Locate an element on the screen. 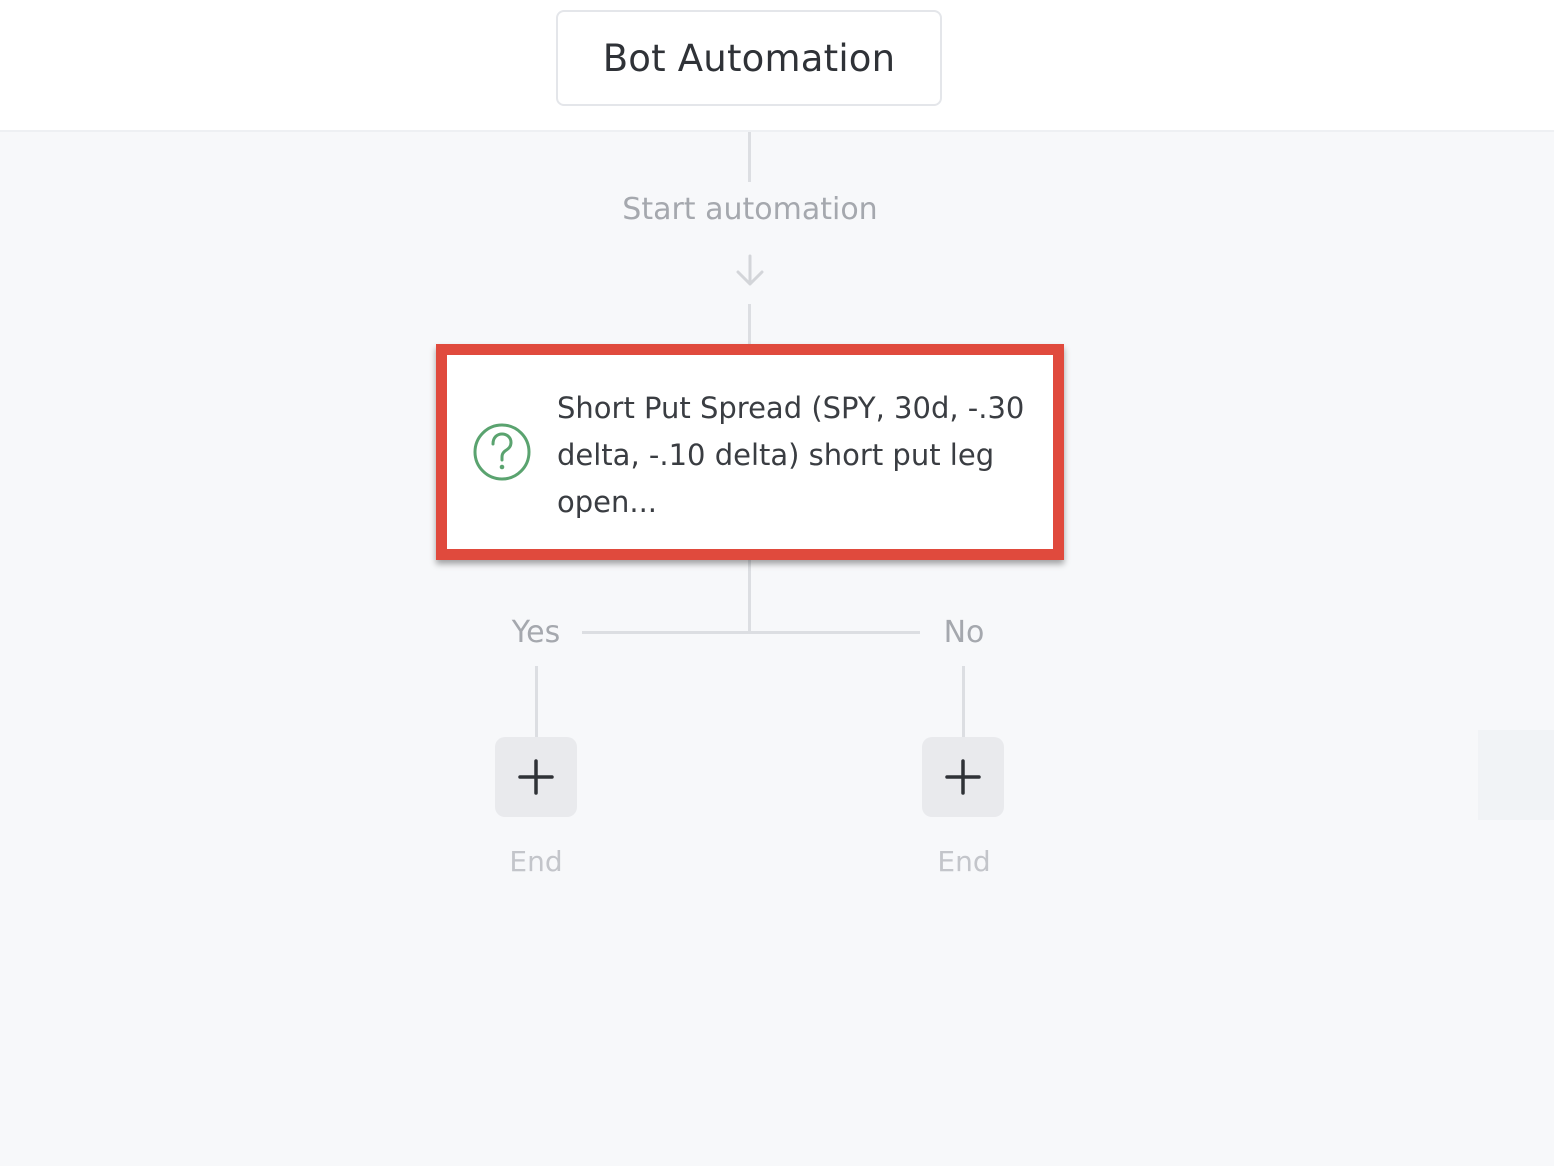 The width and height of the screenshot is (1554, 1166). branch-yes-label: Yes is located at coordinates (536, 632).